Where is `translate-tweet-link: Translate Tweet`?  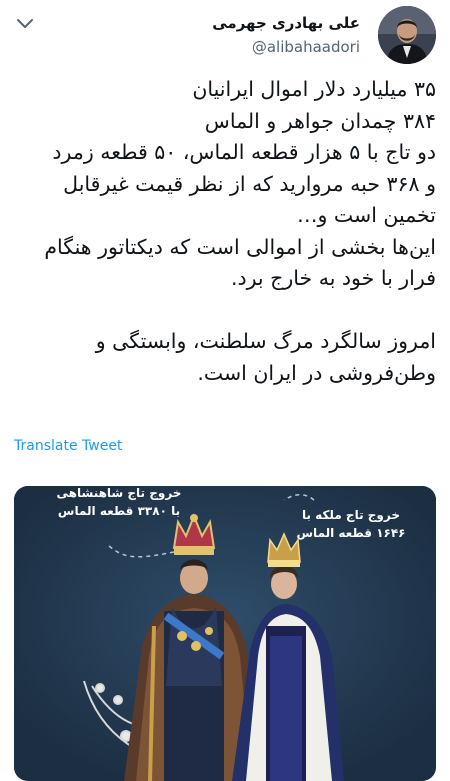
translate-tweet-link: Translate Tweet is located at coordinates (68, 446).